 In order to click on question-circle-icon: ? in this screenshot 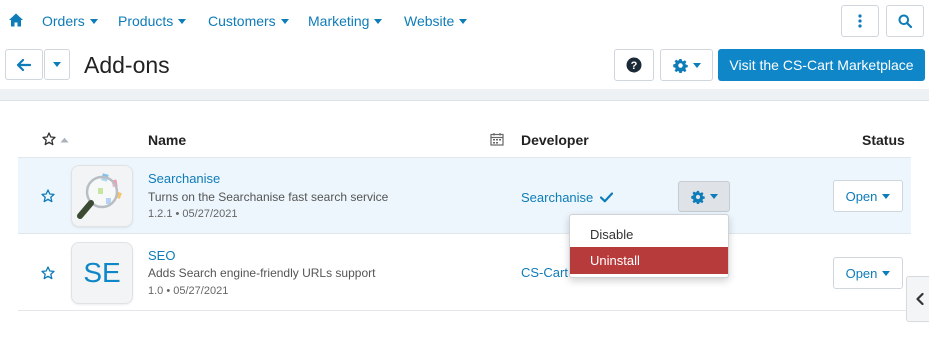, I will do `click(634, 65)`.